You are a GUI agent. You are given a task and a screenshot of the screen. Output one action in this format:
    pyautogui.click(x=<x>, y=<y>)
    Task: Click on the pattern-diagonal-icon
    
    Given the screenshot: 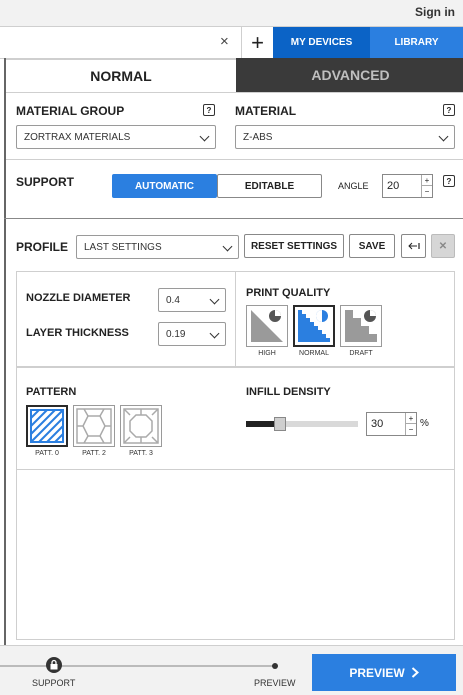 What is the action you would take?
    pyautogui.click(x=47, y=426)
    